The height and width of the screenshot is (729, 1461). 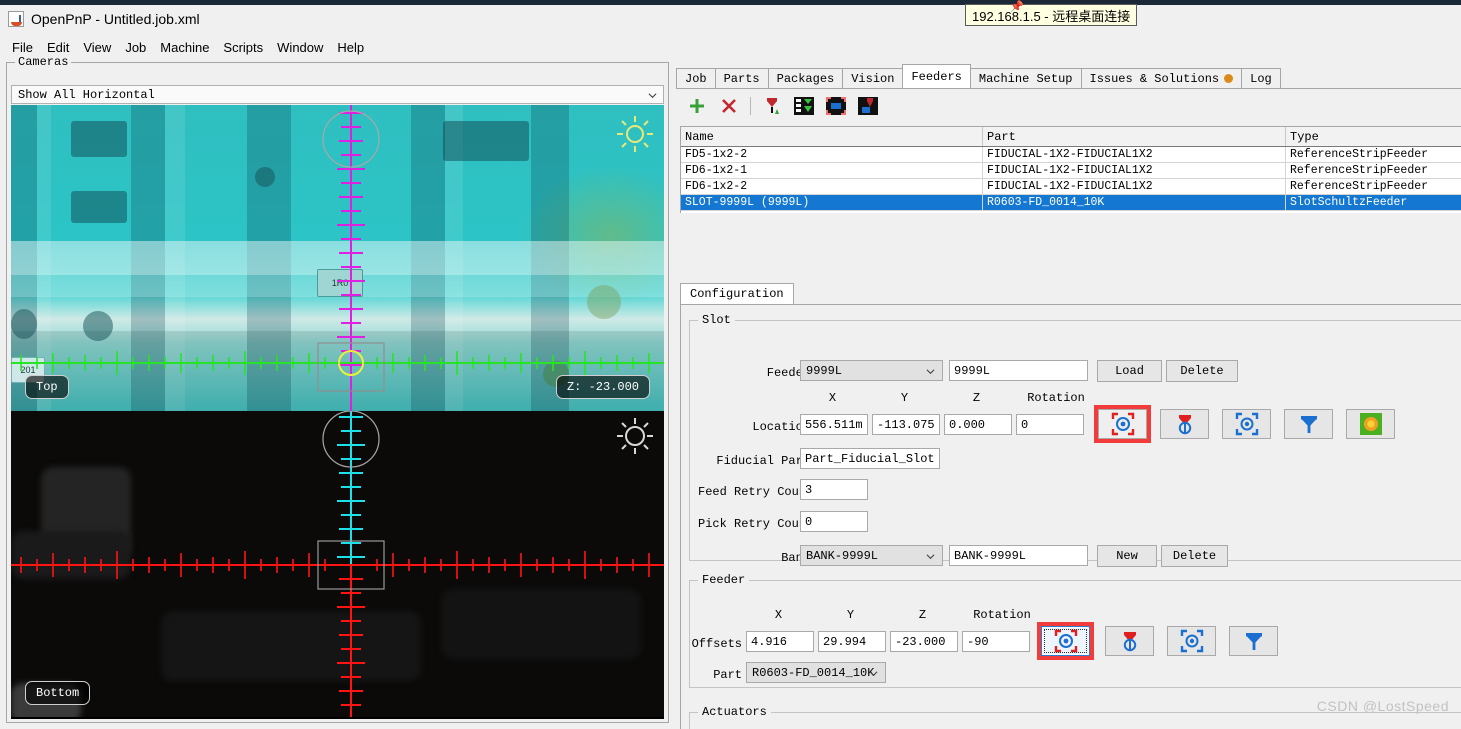 What do you see at coordinates (696, 78) in the screenshot?
I see `tab-job: Job` at bounding box center [696, 78].